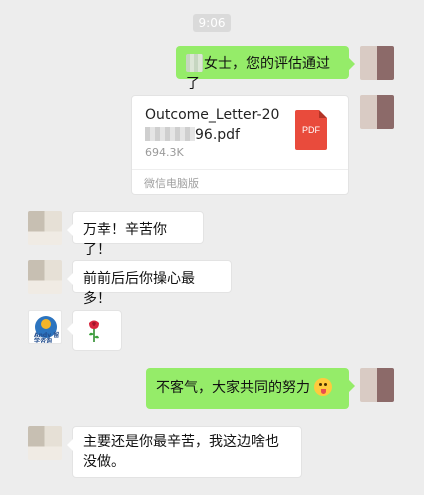 The width and height of the screenshot is (424, 495). I want to click on redacted-name, so click(194, 63).